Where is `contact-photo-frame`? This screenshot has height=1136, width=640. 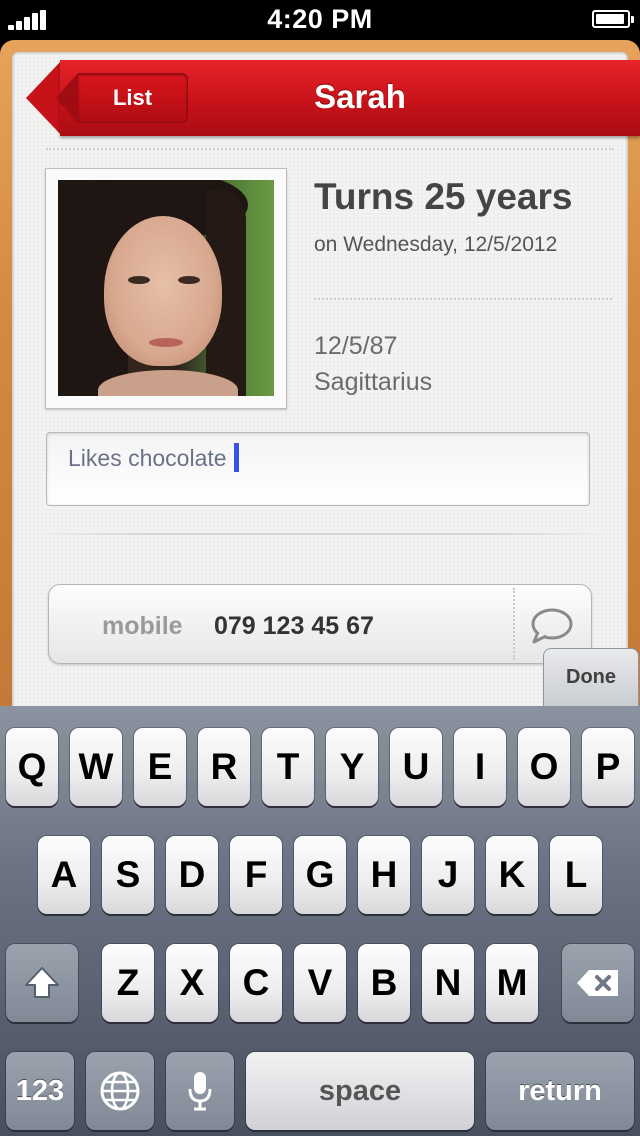
contact-photo-frame is located at coordinates (166, 288).